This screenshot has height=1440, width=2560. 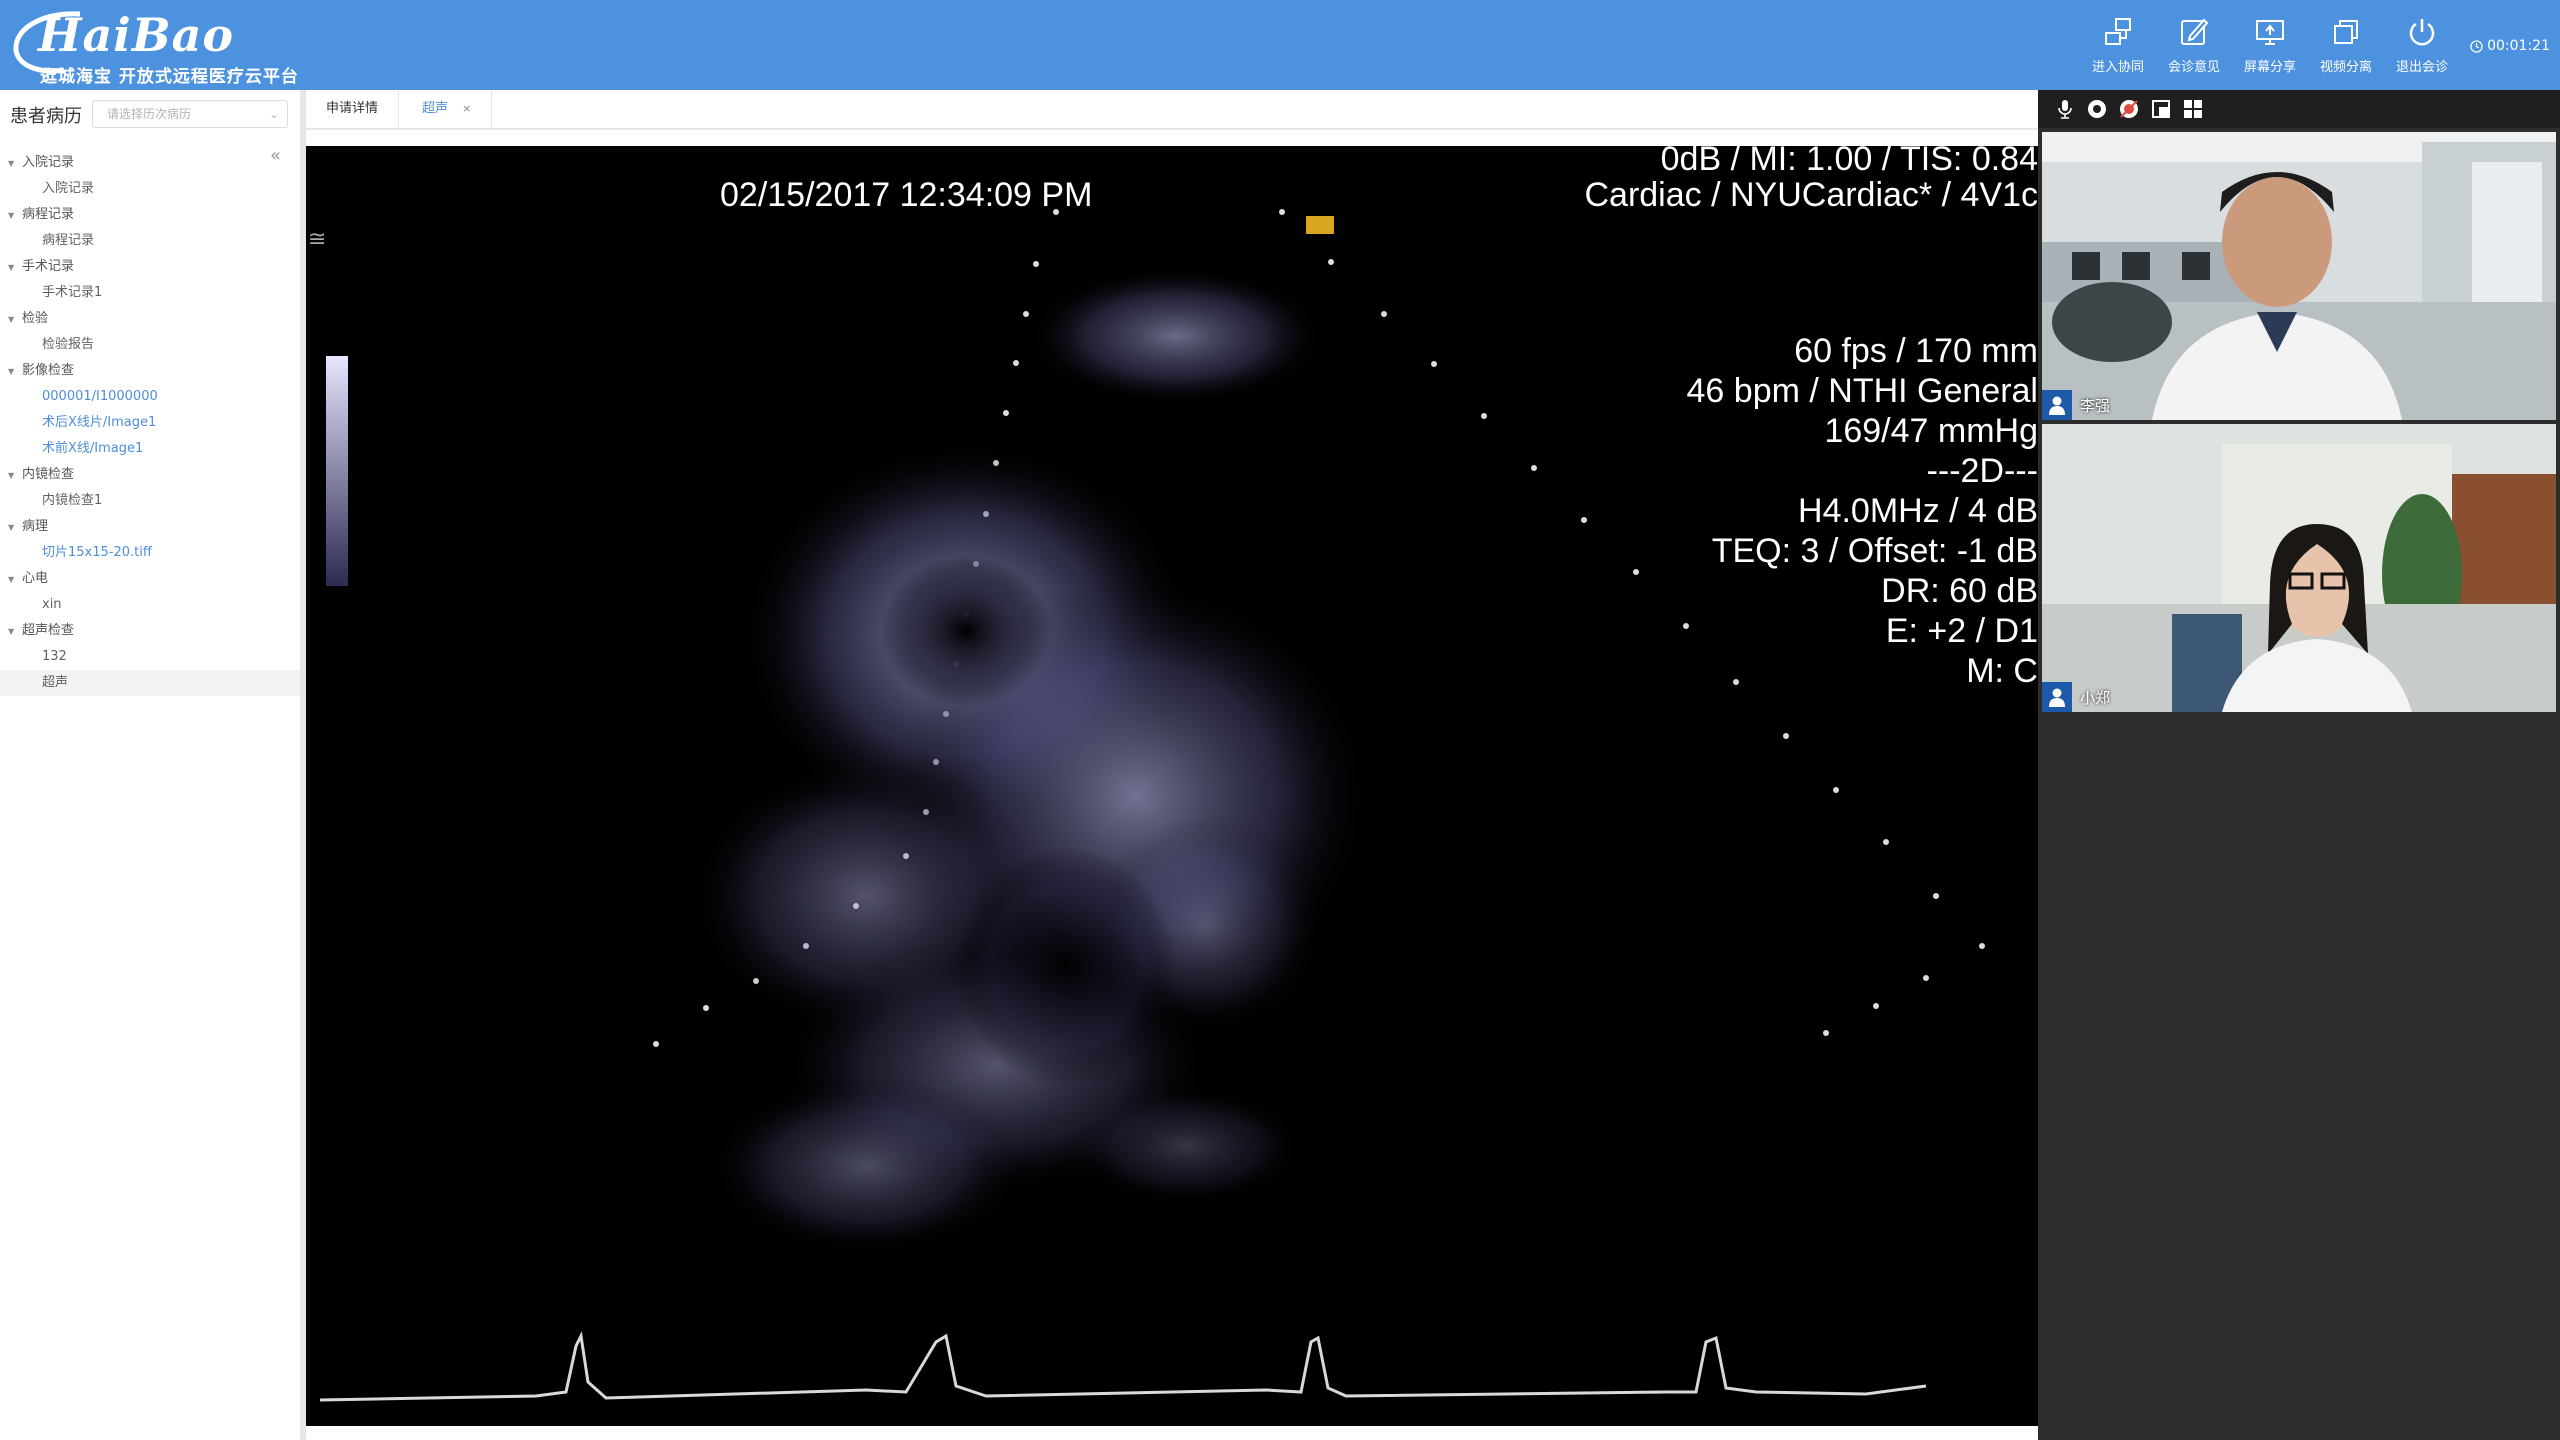 What do you see at coordinates (150, 215) in the screenshot?
I see `tree-group: ▼ 病程记录` at bounding box center [150, 215].